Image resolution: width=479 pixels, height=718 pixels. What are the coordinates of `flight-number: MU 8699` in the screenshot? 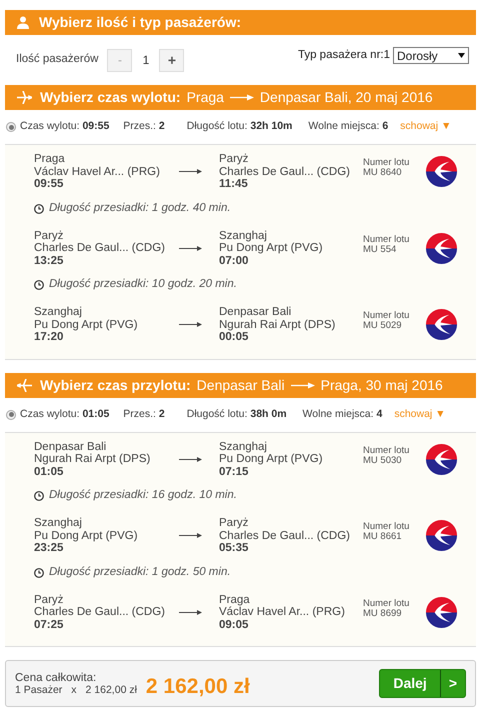 It's located at (383, 613).